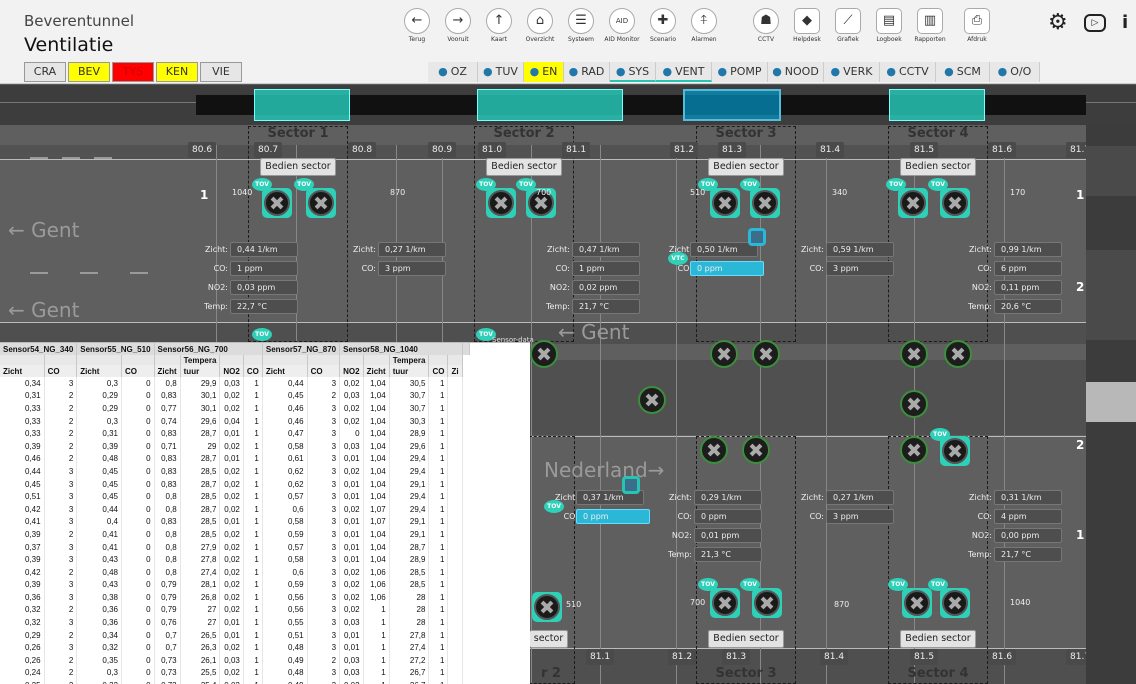 This screenshot has height=684, width=1136. I want to click on site-button-cra: CRA, so click(45, 72).